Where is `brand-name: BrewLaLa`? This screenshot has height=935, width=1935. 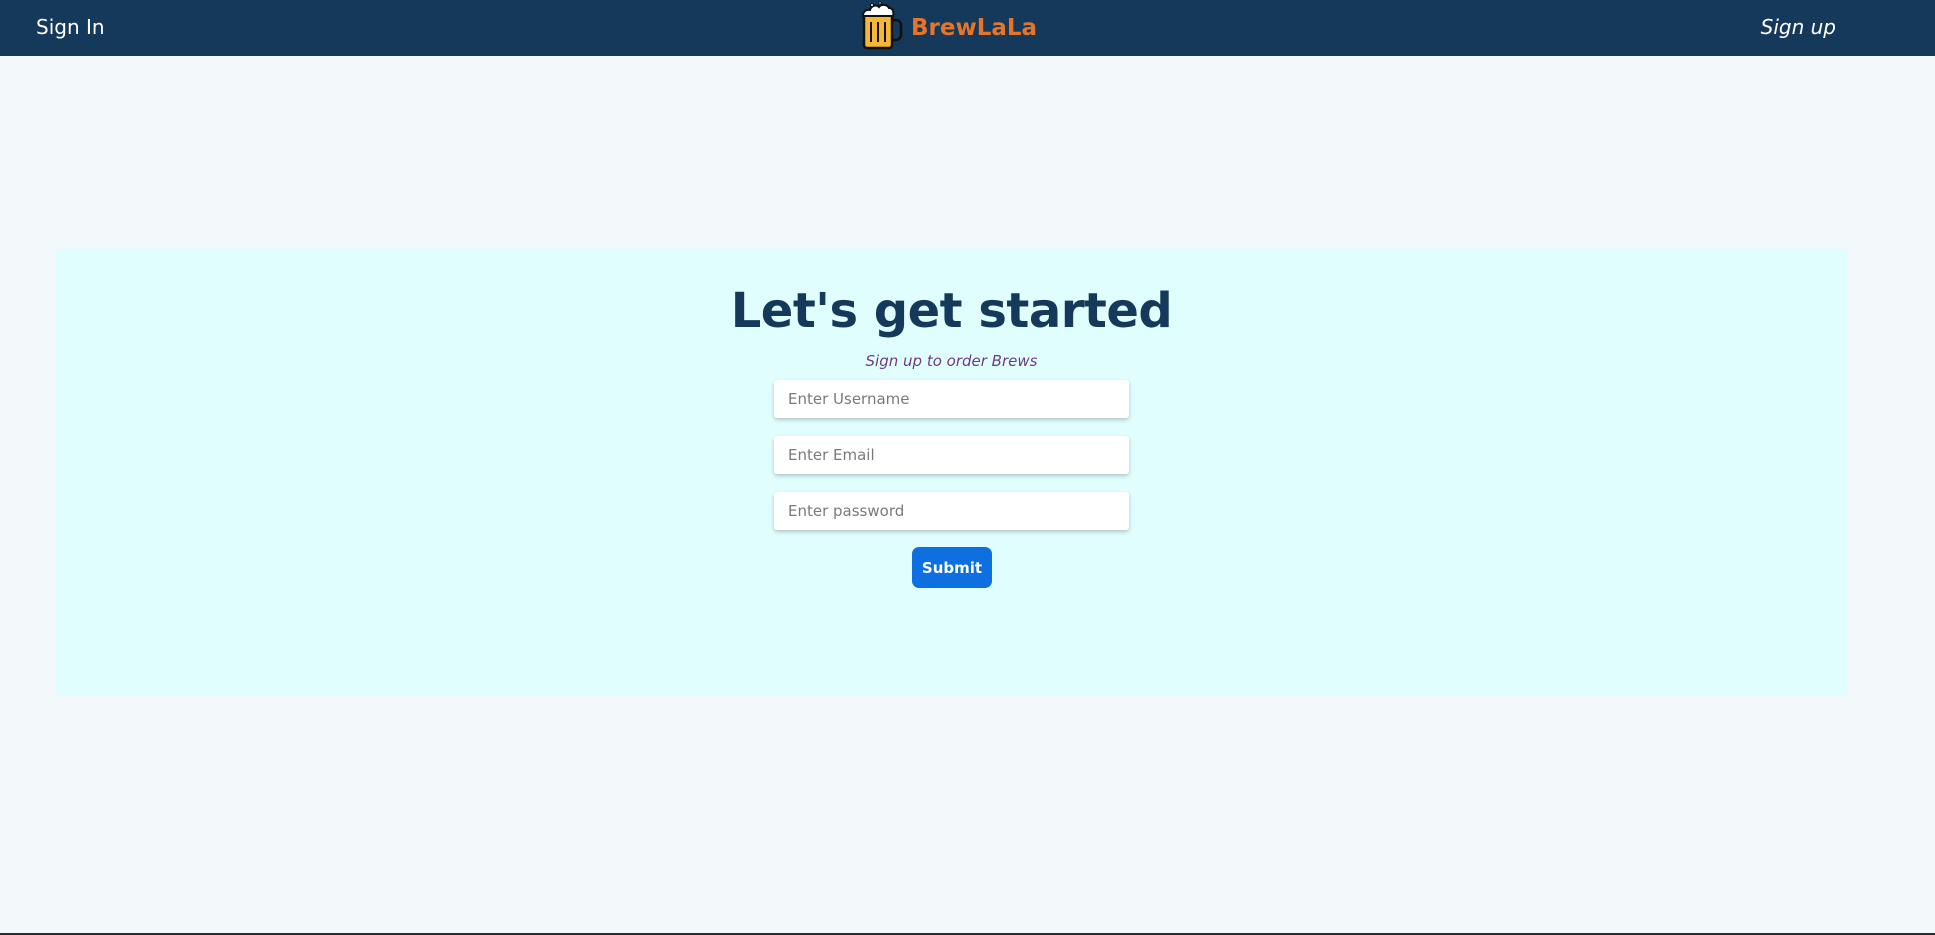 brand-name: BrewLaLa is located at coordinates (974, 28).